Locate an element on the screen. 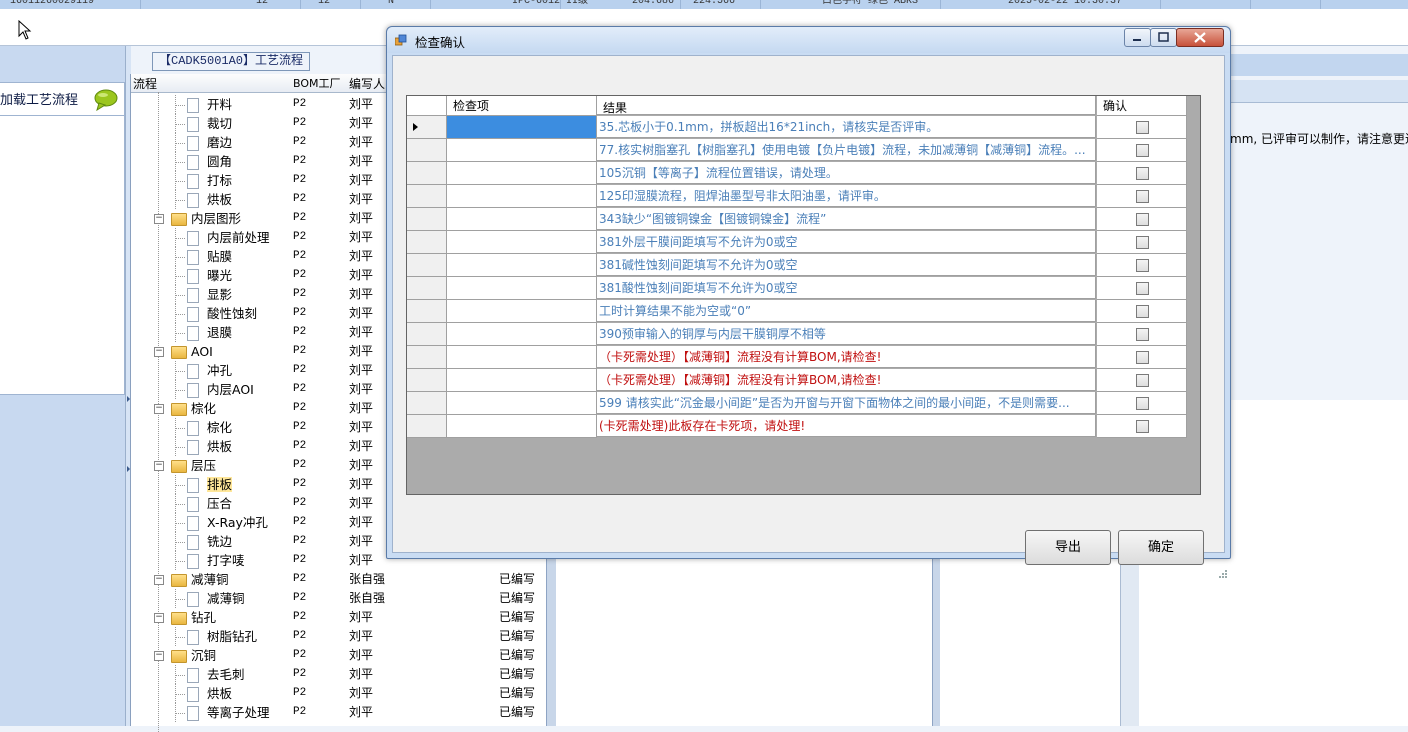  result-cell: 35.芯板小于0.1mm，拼板超出16*21inch，请核实是否评审。 is located at coordinates (846, 127).